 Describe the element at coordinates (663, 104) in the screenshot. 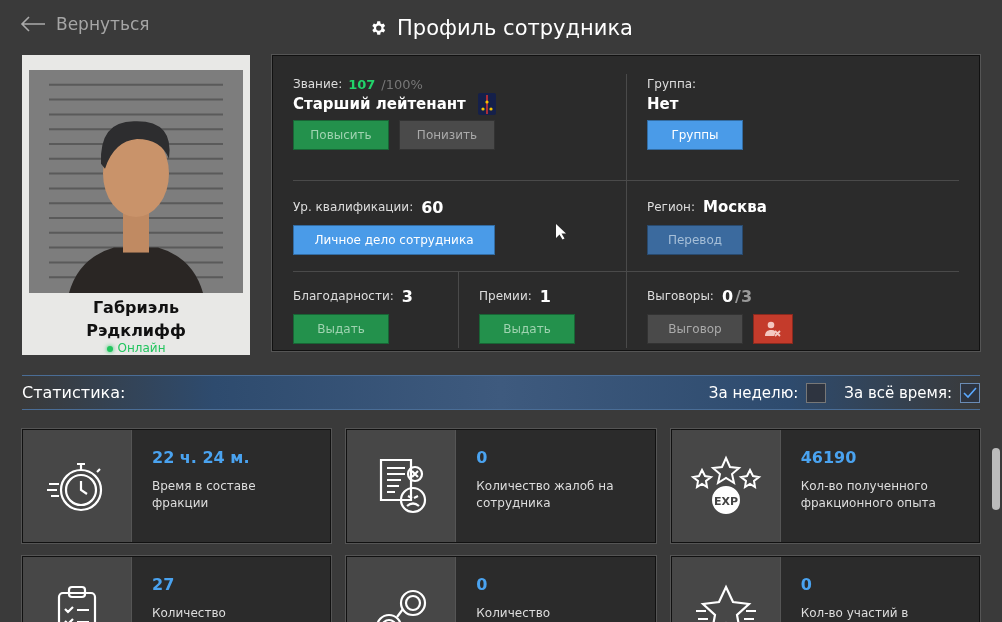

I see `group-value: Нет` at that location.